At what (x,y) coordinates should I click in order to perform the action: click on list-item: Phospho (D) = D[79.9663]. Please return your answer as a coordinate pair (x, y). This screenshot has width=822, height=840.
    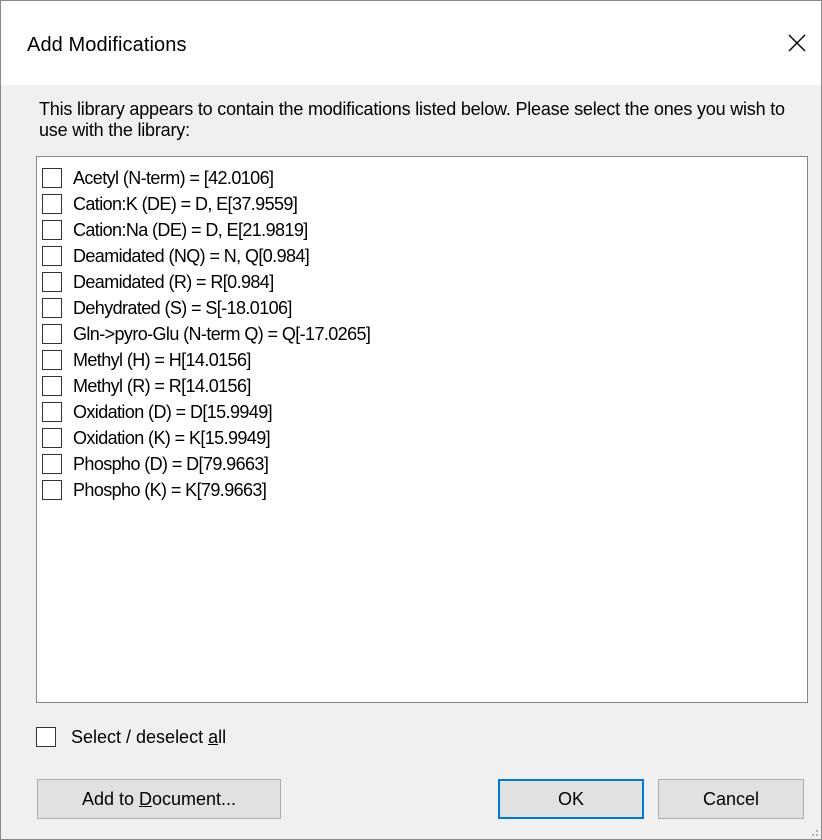
    Looking at the image, I should click on (155, 463).